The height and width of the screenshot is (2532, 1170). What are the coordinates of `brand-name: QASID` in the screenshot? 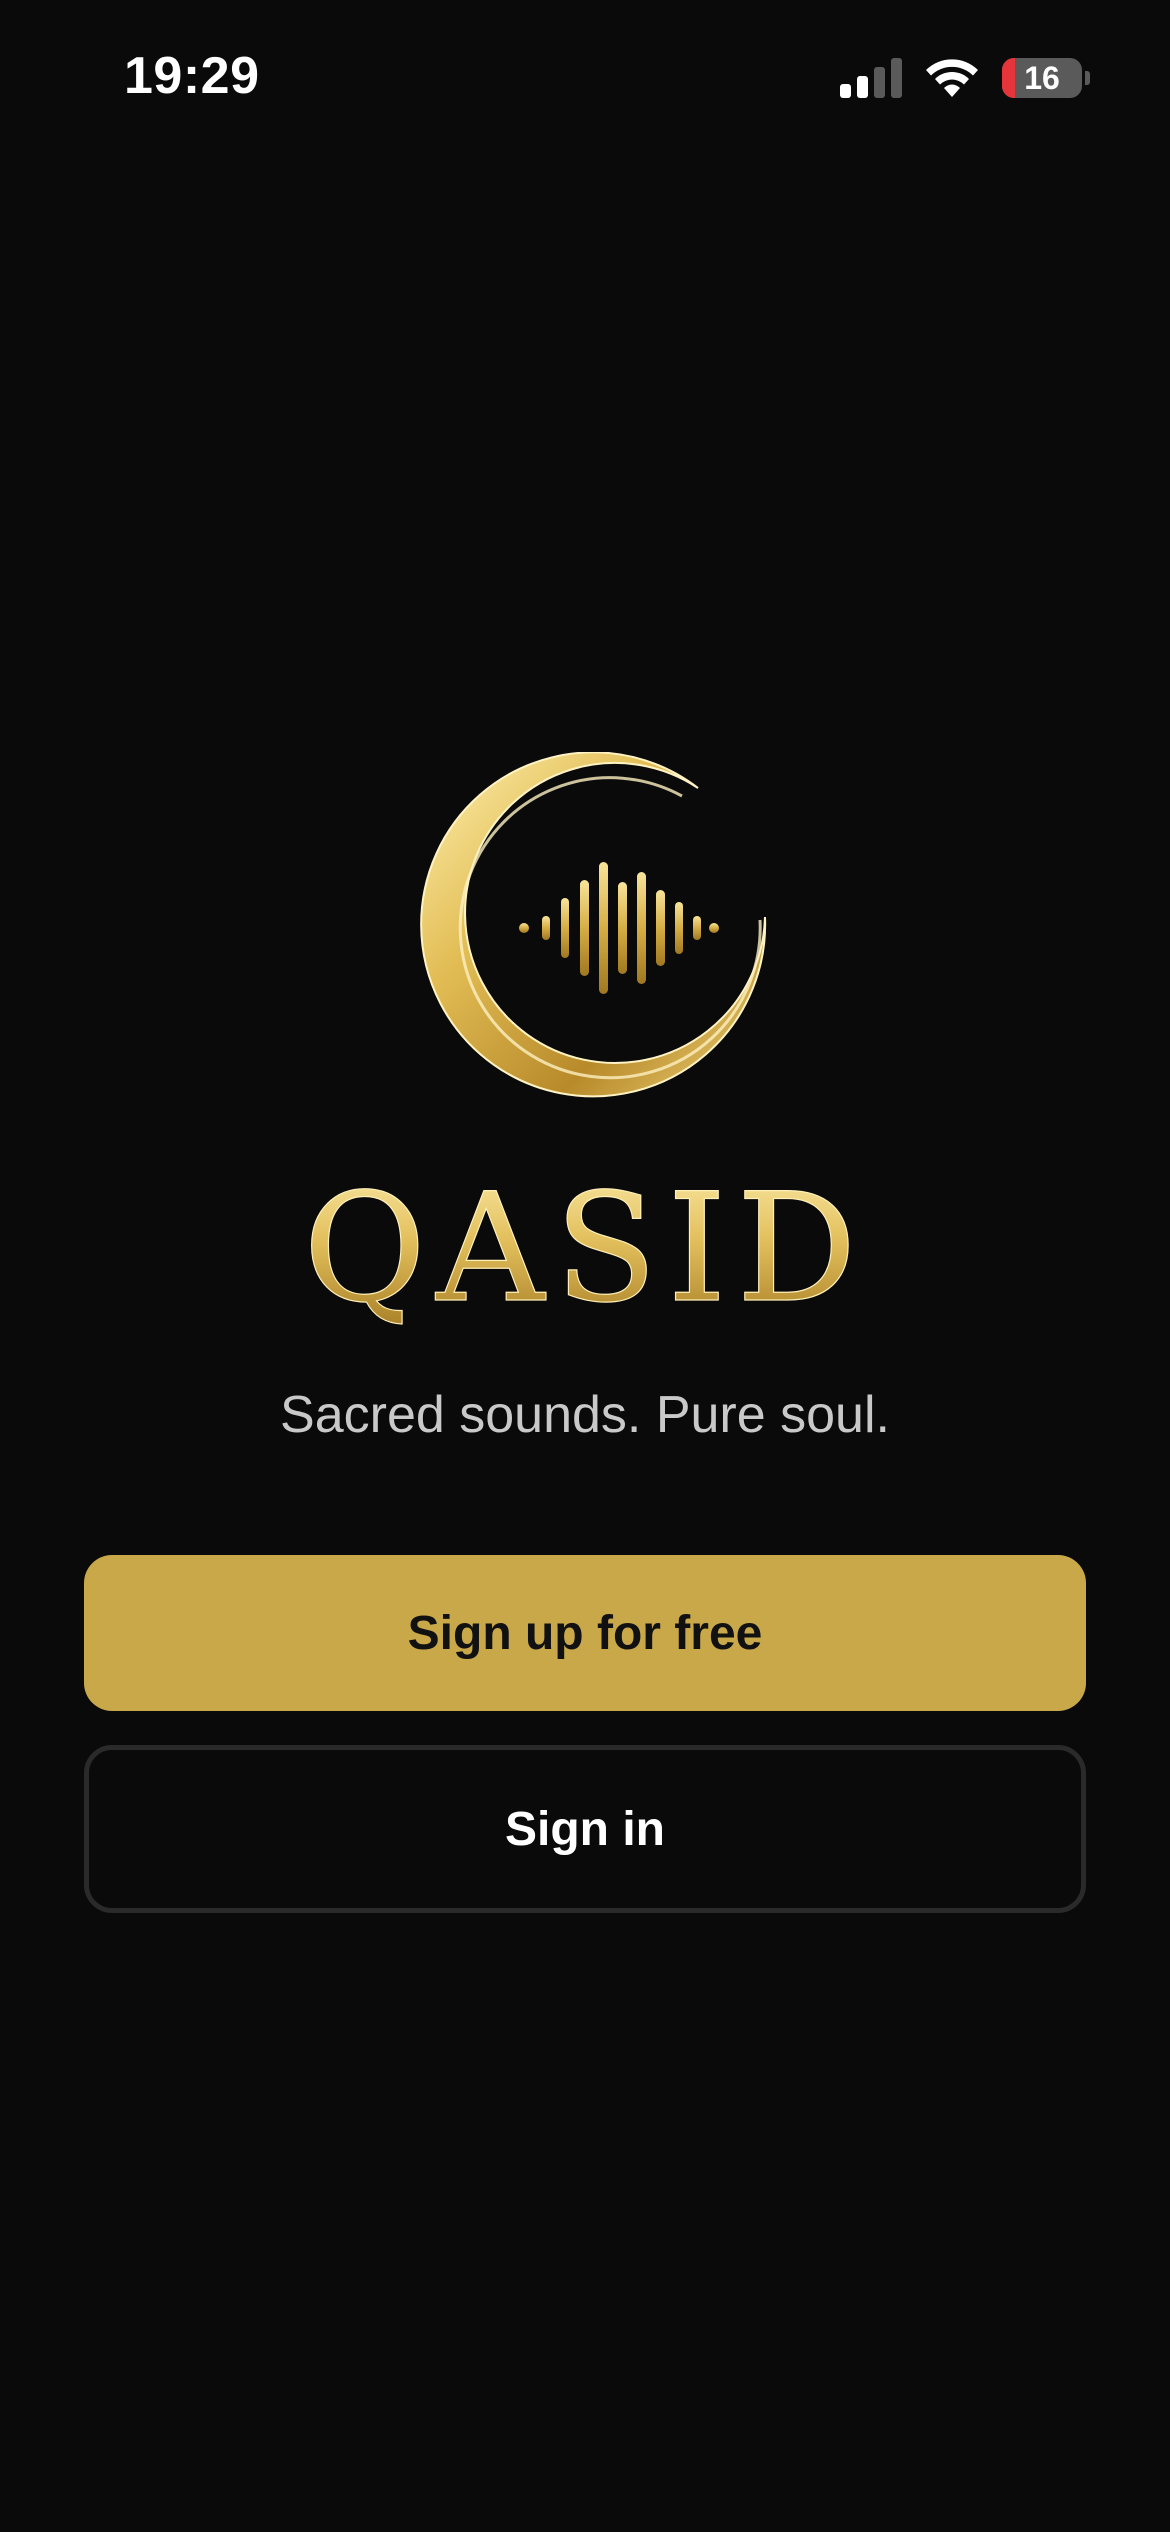 It's located at (585, 1249).